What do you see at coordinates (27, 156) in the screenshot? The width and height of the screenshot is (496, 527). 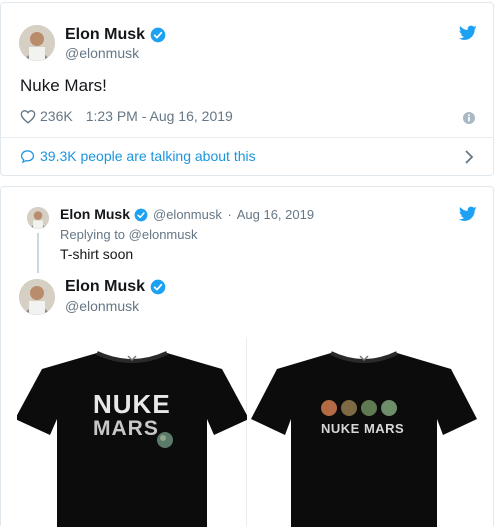 I see `speech-bubble-icon` at bounding box center [27, 156].